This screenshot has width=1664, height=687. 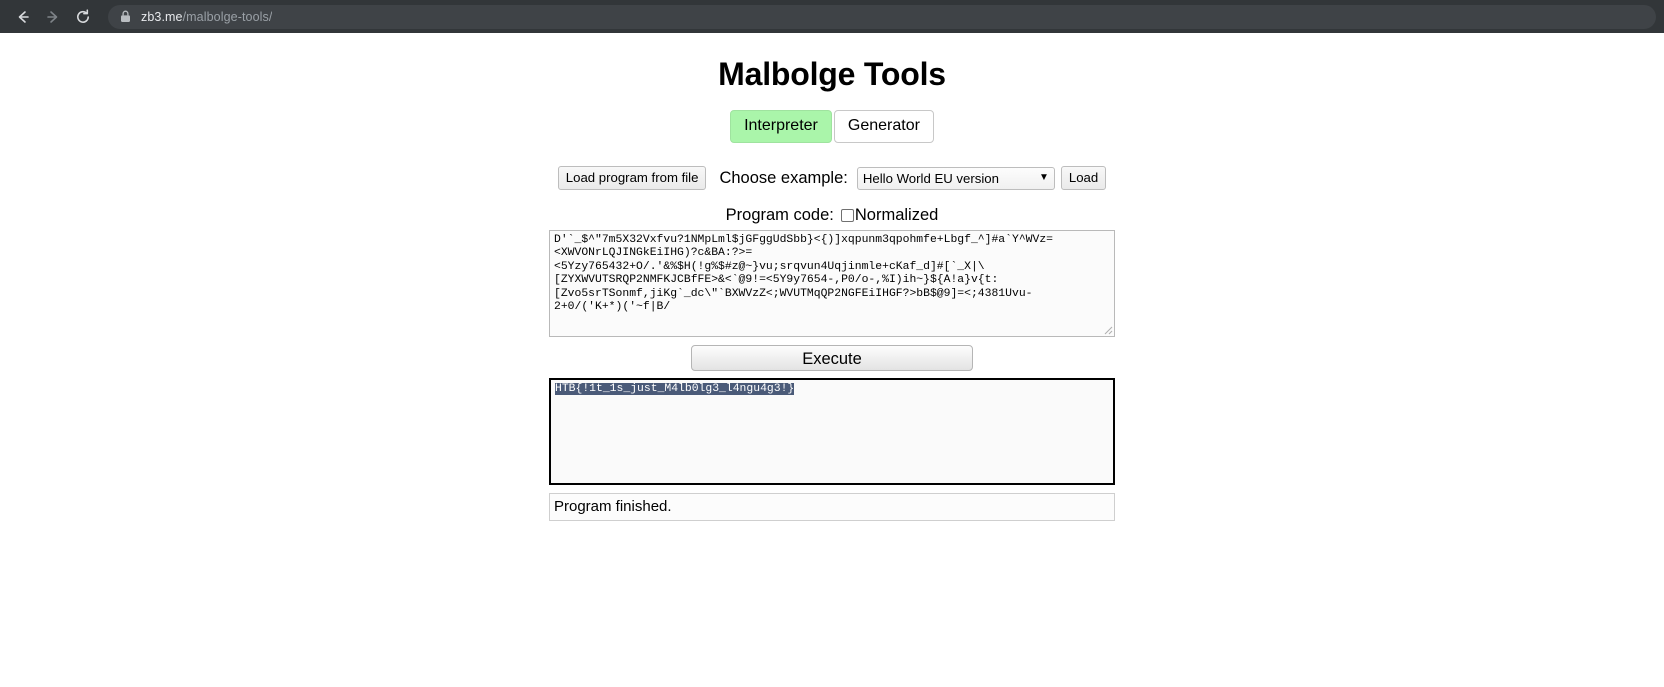 What do you see at coordinates (783, 177) in the screenshot?
I see `choose-example-label: Choose example:` at bounding box center [783, 177].